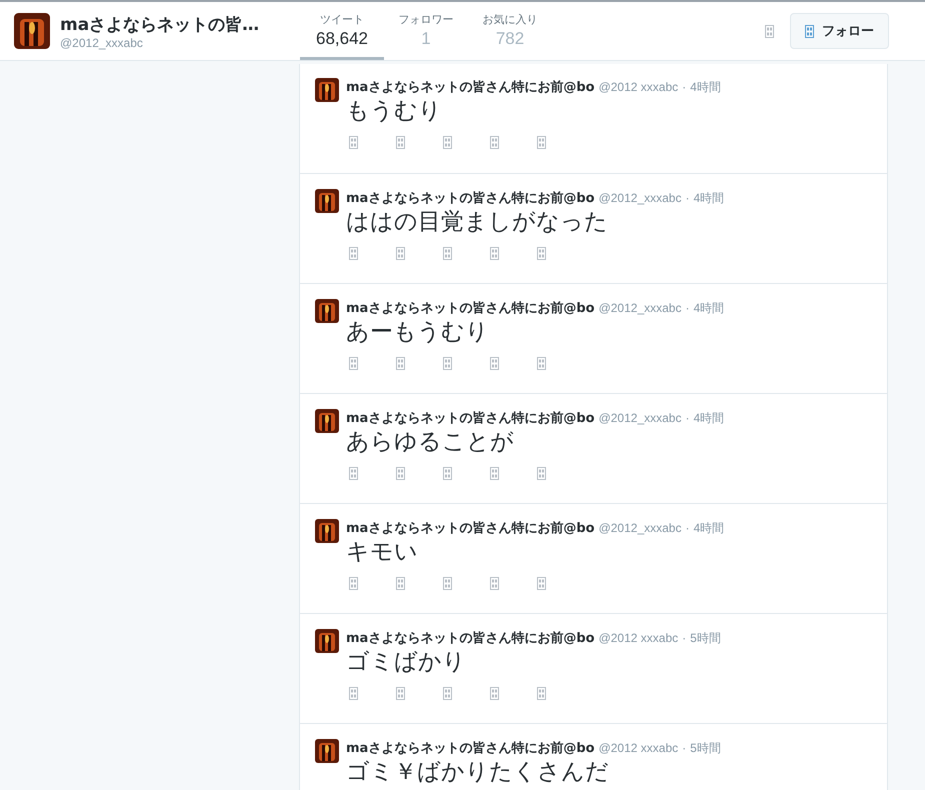 The image size is (925, 790). What do you see at coordinates (406, 662) in the screenshot?
I see `tweet-text: ゴミばかり` at bounding box center [406, 662].